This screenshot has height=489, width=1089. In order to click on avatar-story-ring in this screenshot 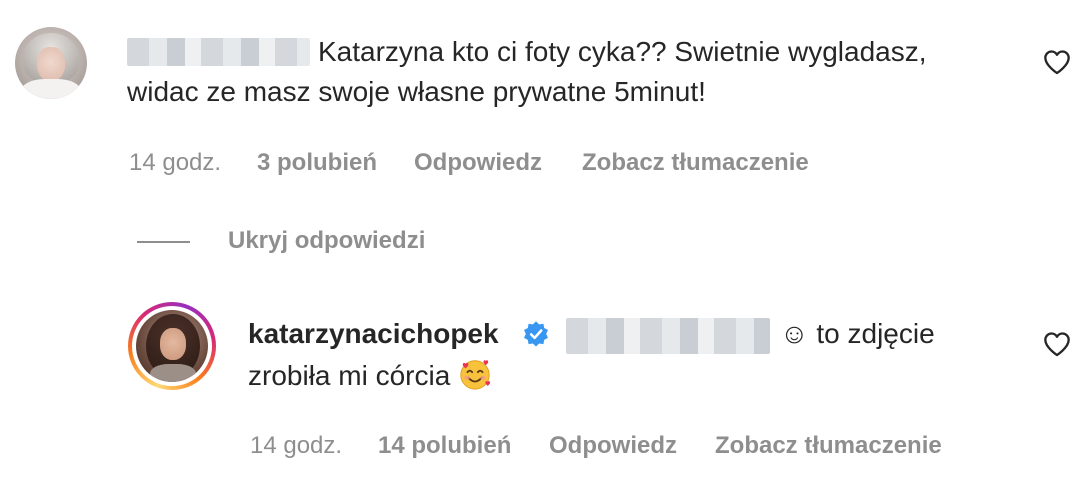, I will do `click(172, 346)`.